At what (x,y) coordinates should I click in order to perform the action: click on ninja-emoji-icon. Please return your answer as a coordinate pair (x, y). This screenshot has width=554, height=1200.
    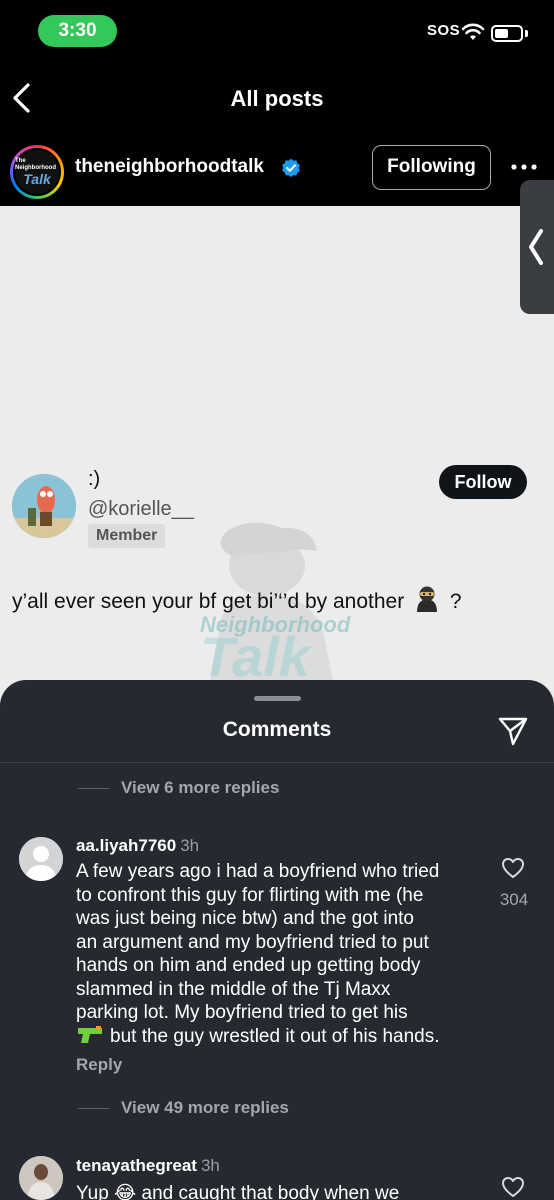
    Looking at the image, I should click on (427, 599).